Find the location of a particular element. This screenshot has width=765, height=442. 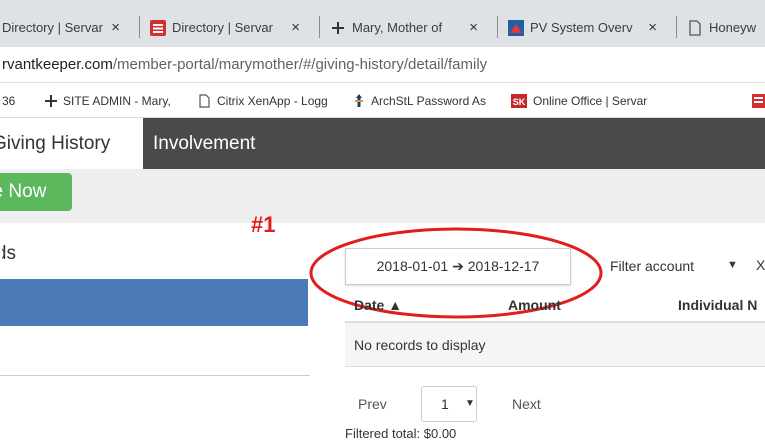

bookmark-label: Online Office | Servar is located at coordinates (590, 101).